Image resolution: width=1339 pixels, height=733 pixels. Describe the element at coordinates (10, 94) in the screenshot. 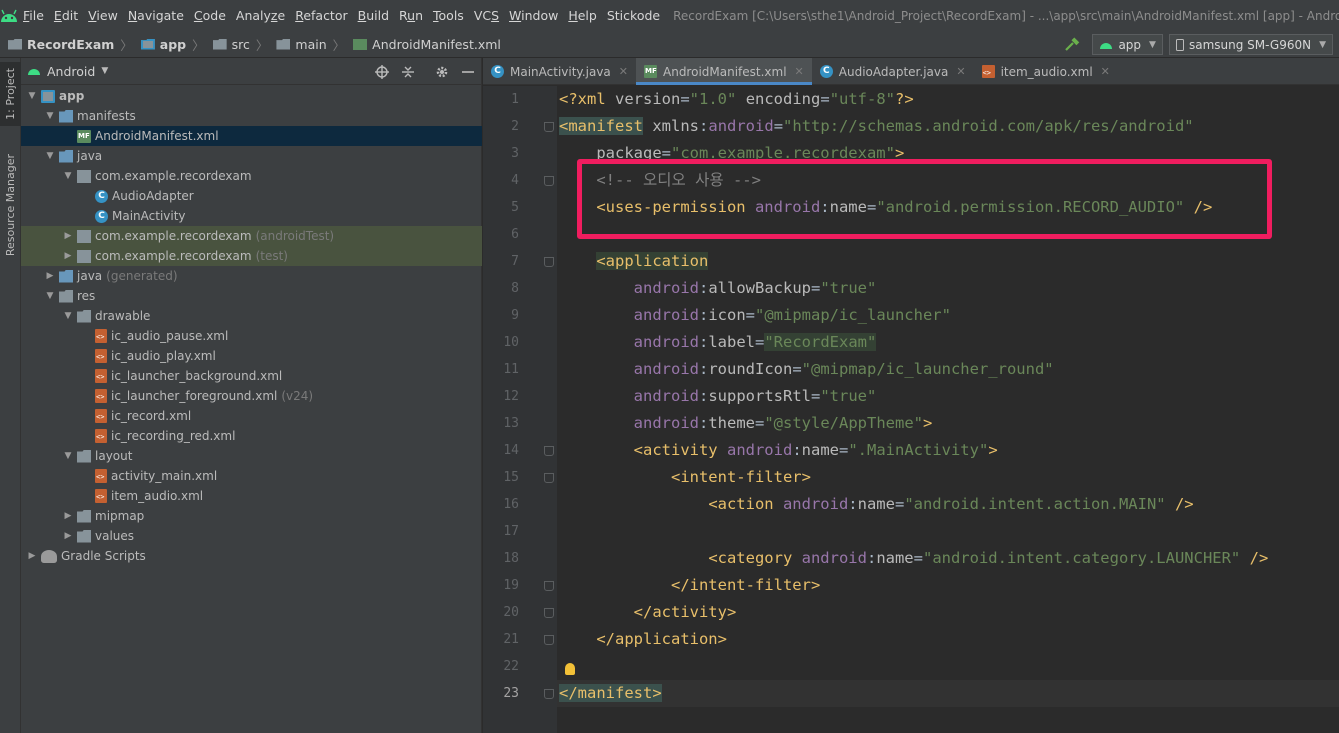

I see `project-tool-tab: 1: Project` at that location.